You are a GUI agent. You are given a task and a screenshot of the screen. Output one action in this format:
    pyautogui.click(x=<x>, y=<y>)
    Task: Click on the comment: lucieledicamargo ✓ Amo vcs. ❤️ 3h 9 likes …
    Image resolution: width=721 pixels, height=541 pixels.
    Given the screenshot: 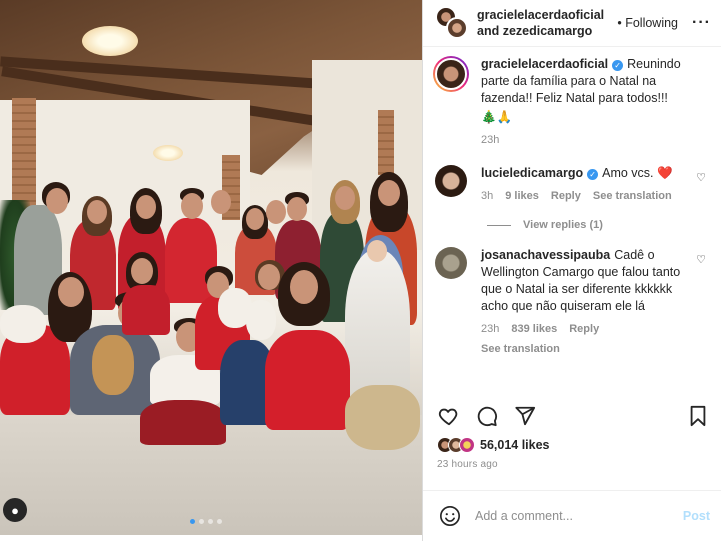 What is the action you would take?
    pyautogui.click(x=572, y=185)
    